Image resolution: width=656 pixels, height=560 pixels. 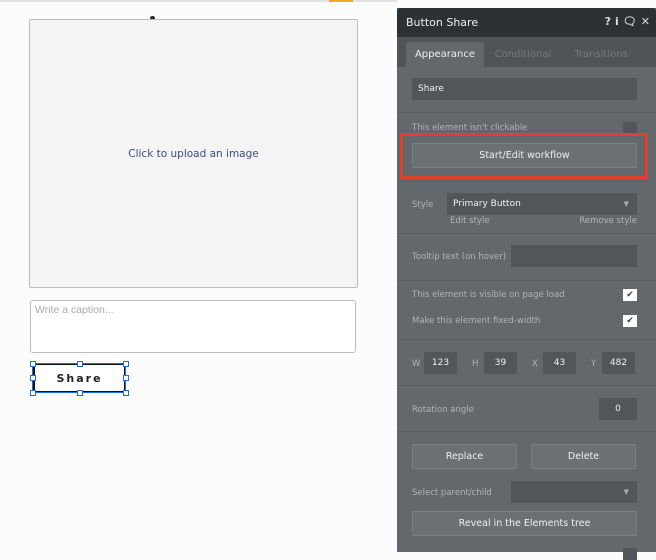 I want to click on help-icon: ?, so click(x=608, y=21).